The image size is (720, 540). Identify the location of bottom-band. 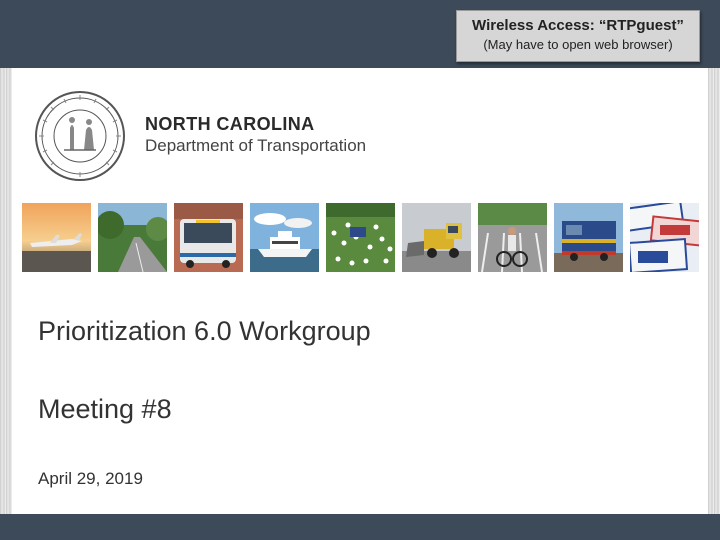
(360, 527).